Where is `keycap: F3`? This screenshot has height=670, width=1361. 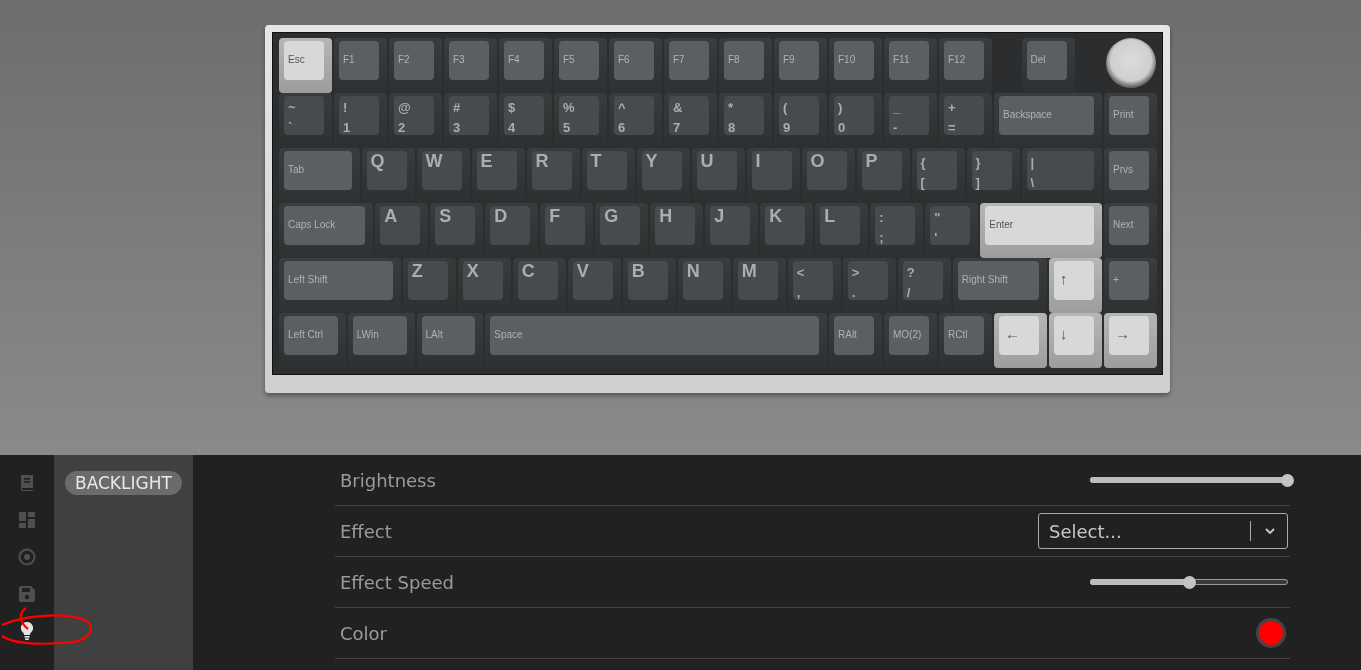 keycap: F3 is located at coordinates (470, 65).